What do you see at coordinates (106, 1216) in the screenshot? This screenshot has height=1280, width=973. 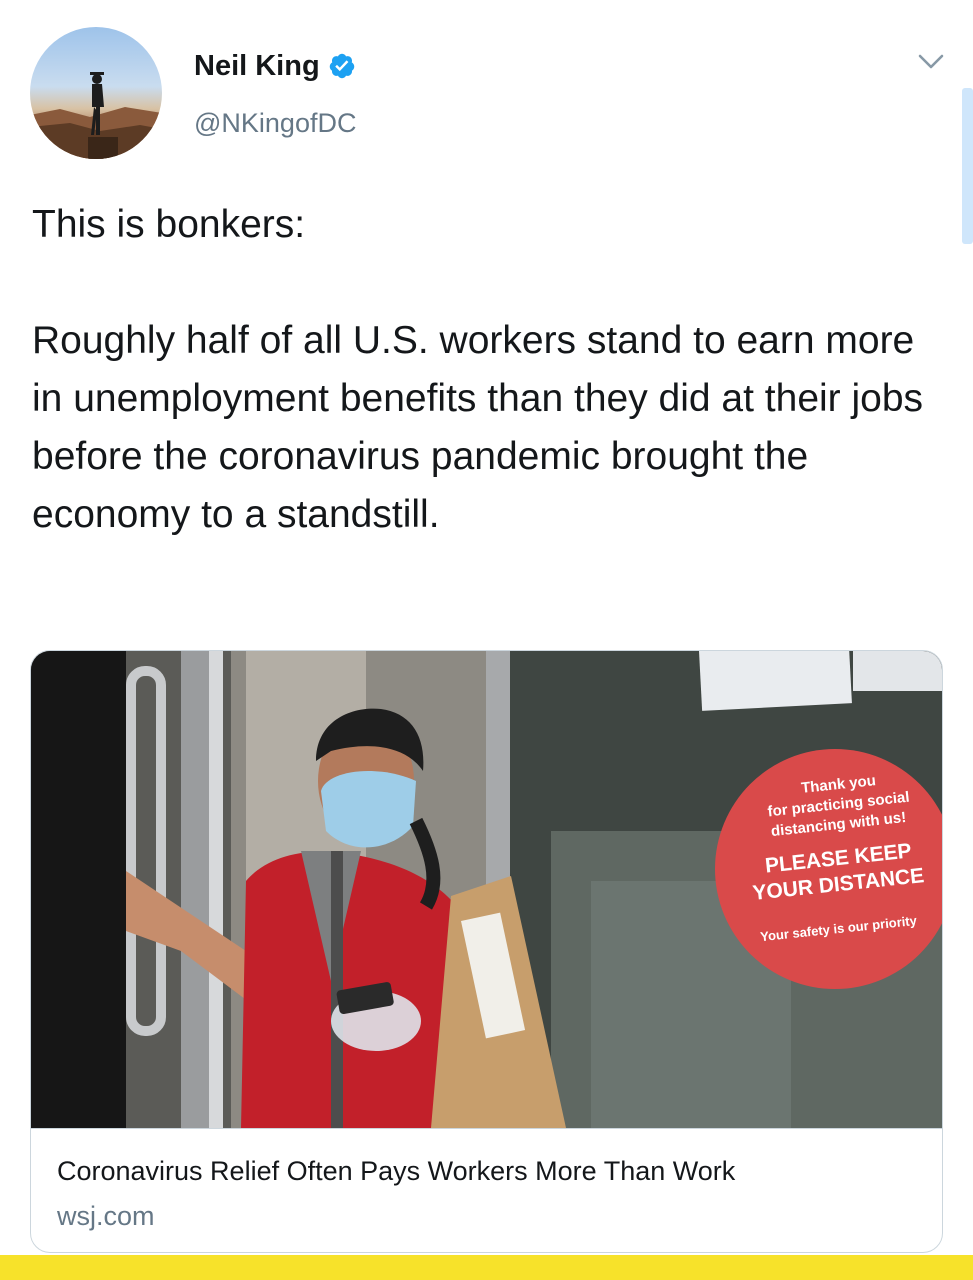 I see `card-domain: wsj.com` at bounding box center [106, 1216].